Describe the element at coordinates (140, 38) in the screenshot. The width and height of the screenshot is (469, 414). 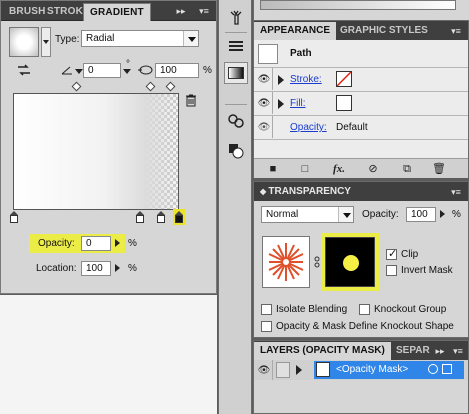
I see `type-select: Radial` at that location.